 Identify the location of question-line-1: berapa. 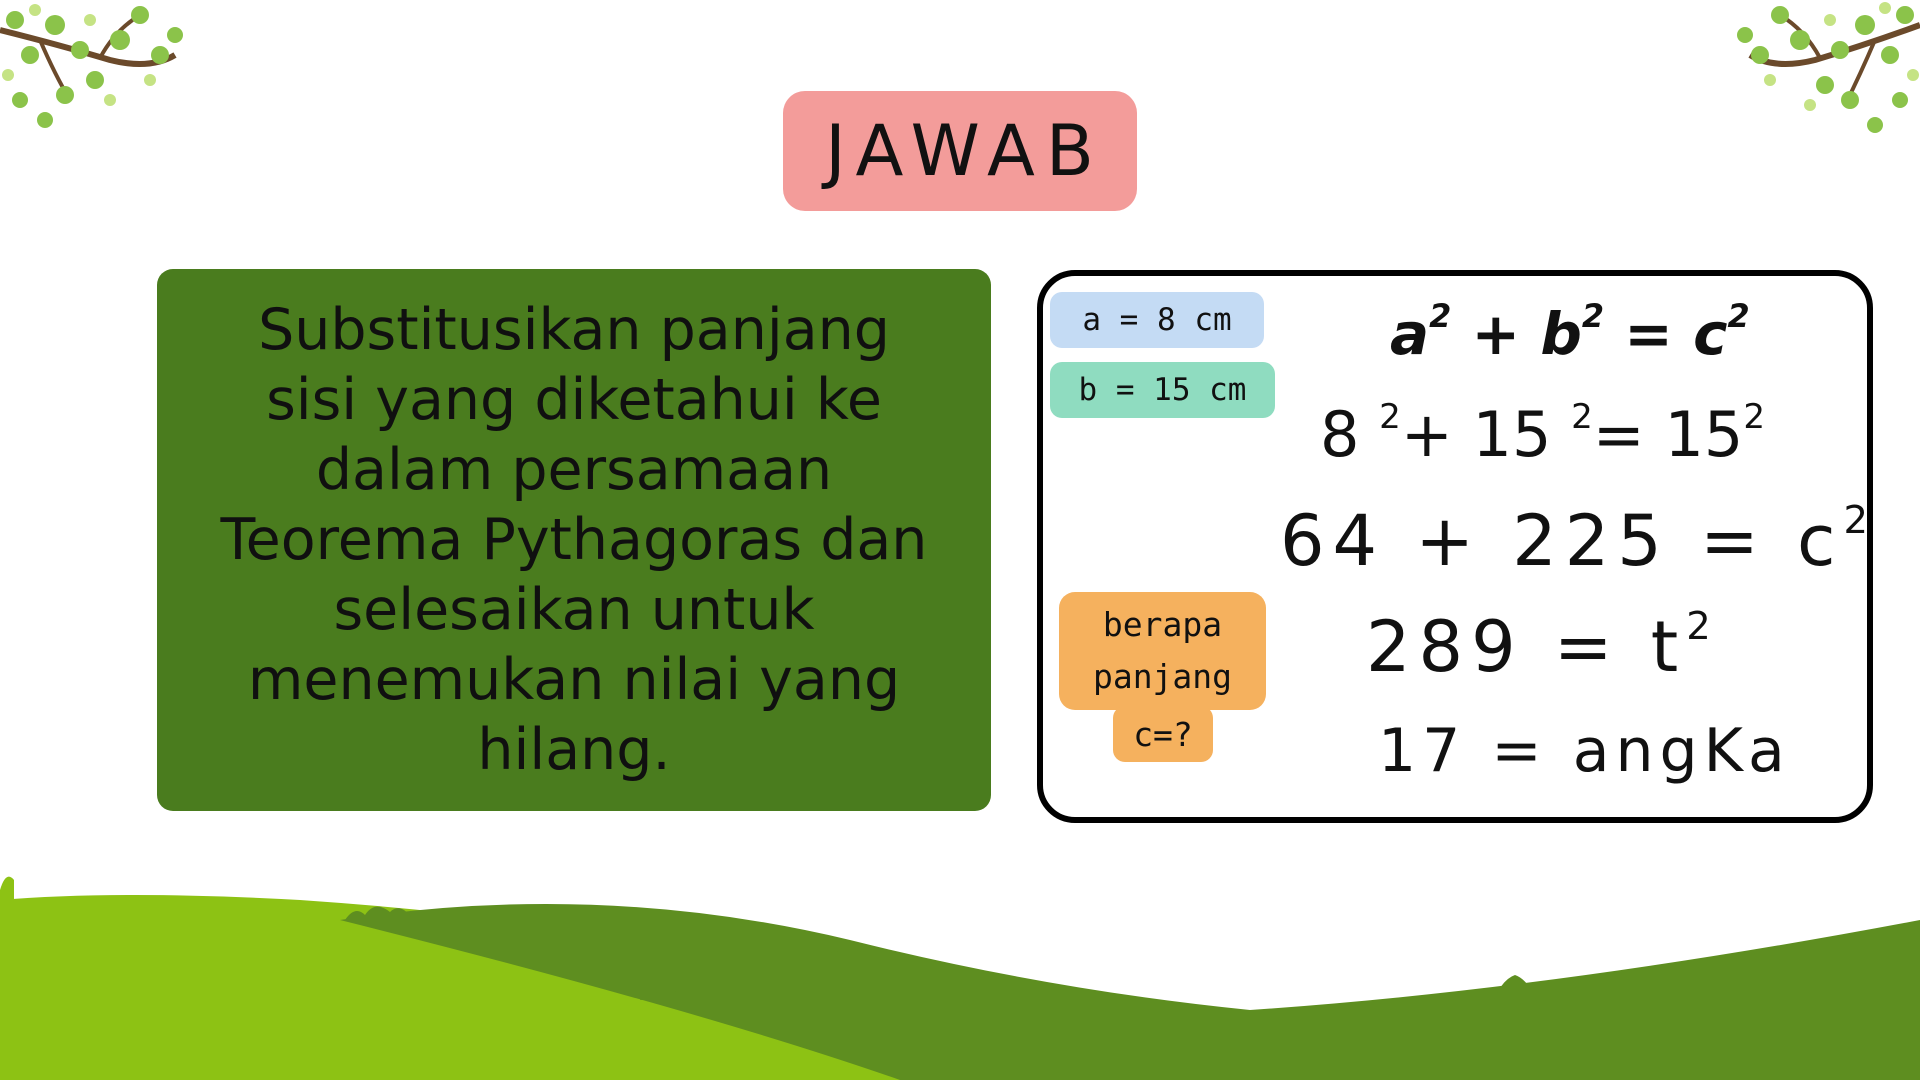
(1162, 624).